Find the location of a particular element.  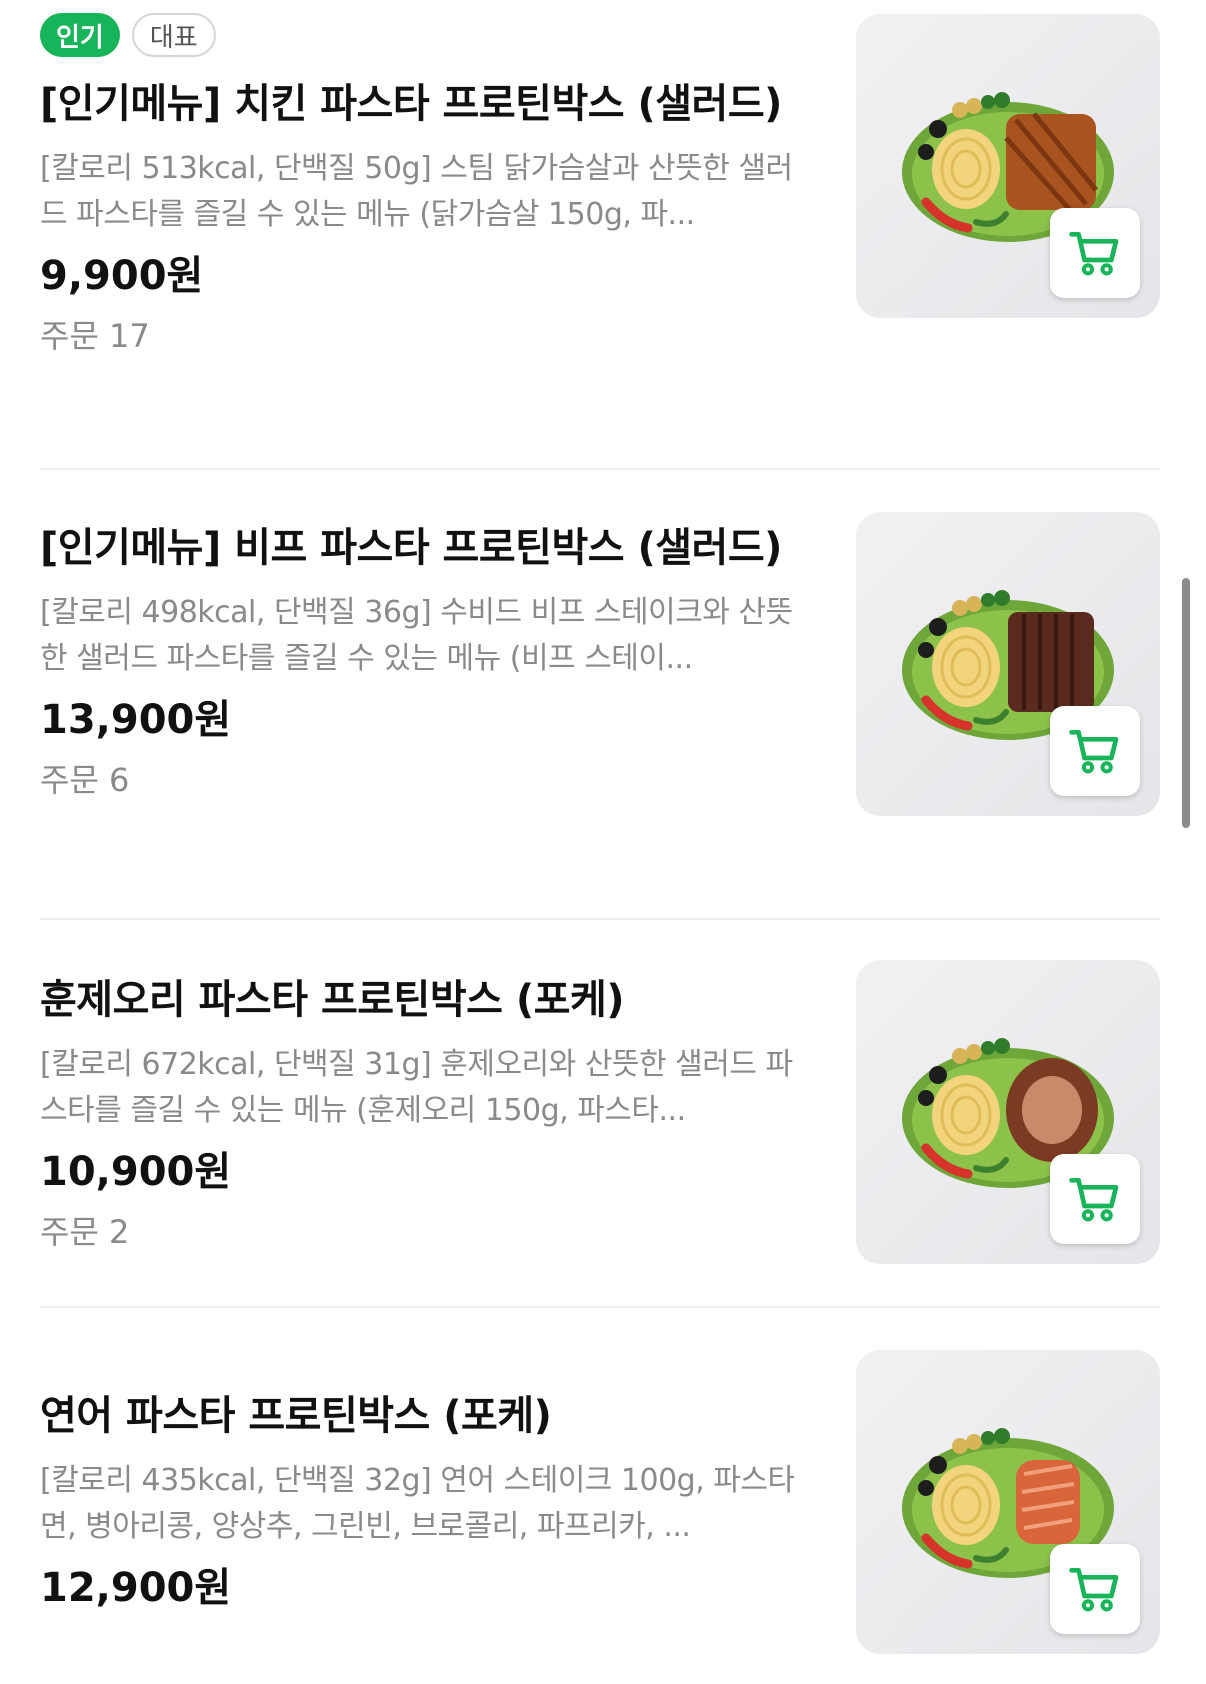

order-count: 주문 2 is located at coordinates (85, 1232).